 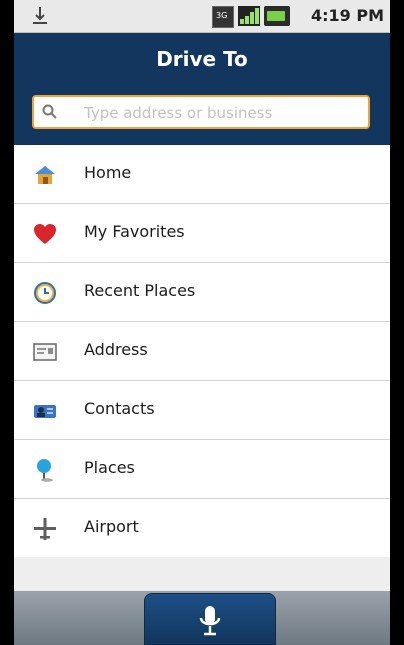 What do you see at coordinates (202, 528) in the screenshot?
I see `list-item-airport: Airport` at bounding box center [202, 528].